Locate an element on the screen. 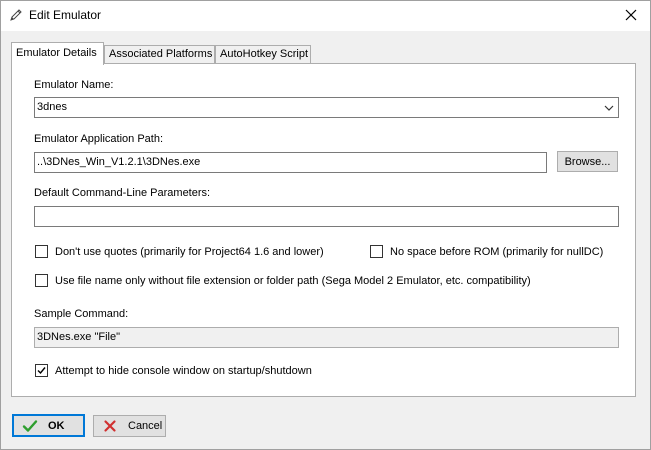 The image size is (651, 450). tab-label: Associated Platforms is located at coordinates (161, 54).